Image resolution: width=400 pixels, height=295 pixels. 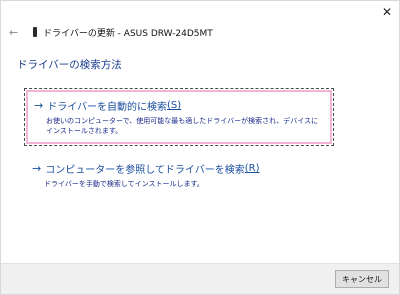 I want to click on close-icon: ✕, so click(x=387, y=12).